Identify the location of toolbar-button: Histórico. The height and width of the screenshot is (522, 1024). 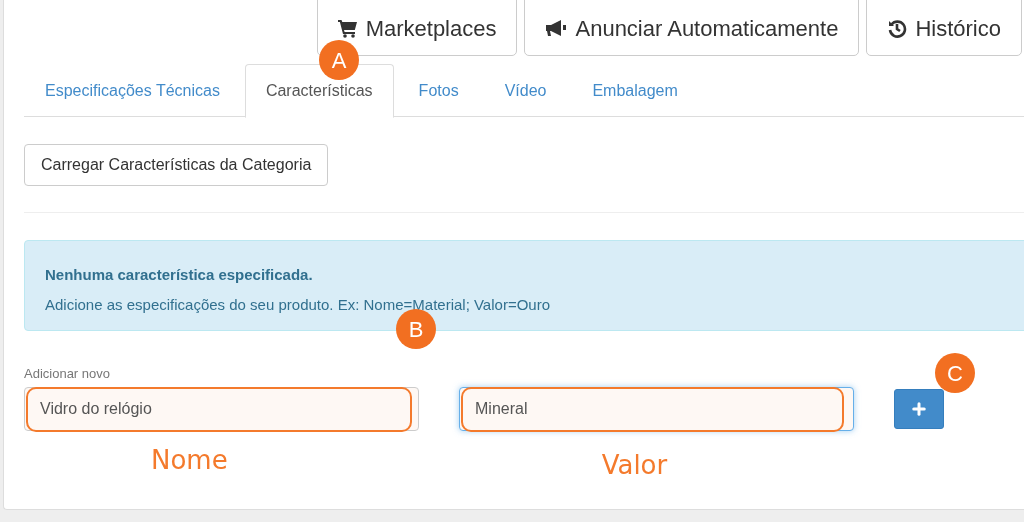
(944, 28).